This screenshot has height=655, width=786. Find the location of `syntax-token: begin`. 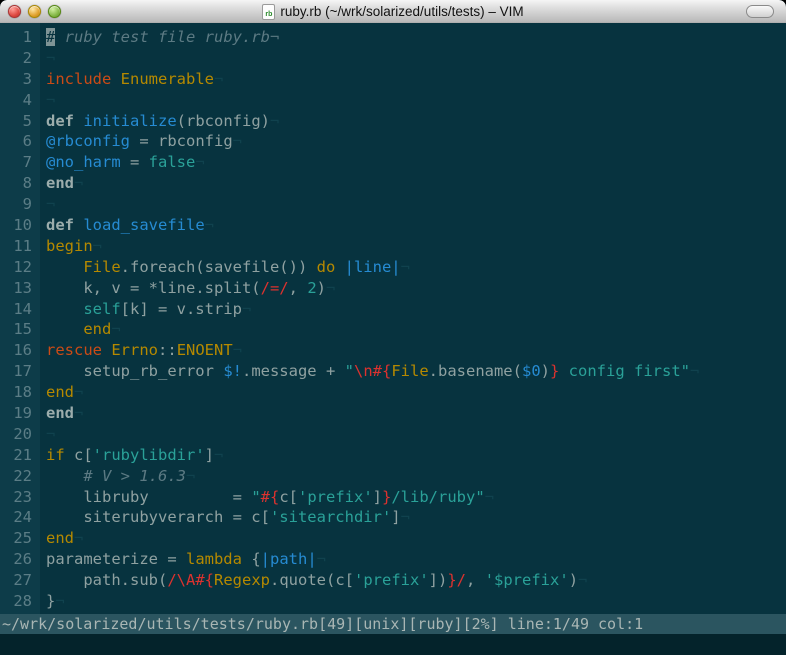

syntax-token: begin is located at coordinates (69, 245).